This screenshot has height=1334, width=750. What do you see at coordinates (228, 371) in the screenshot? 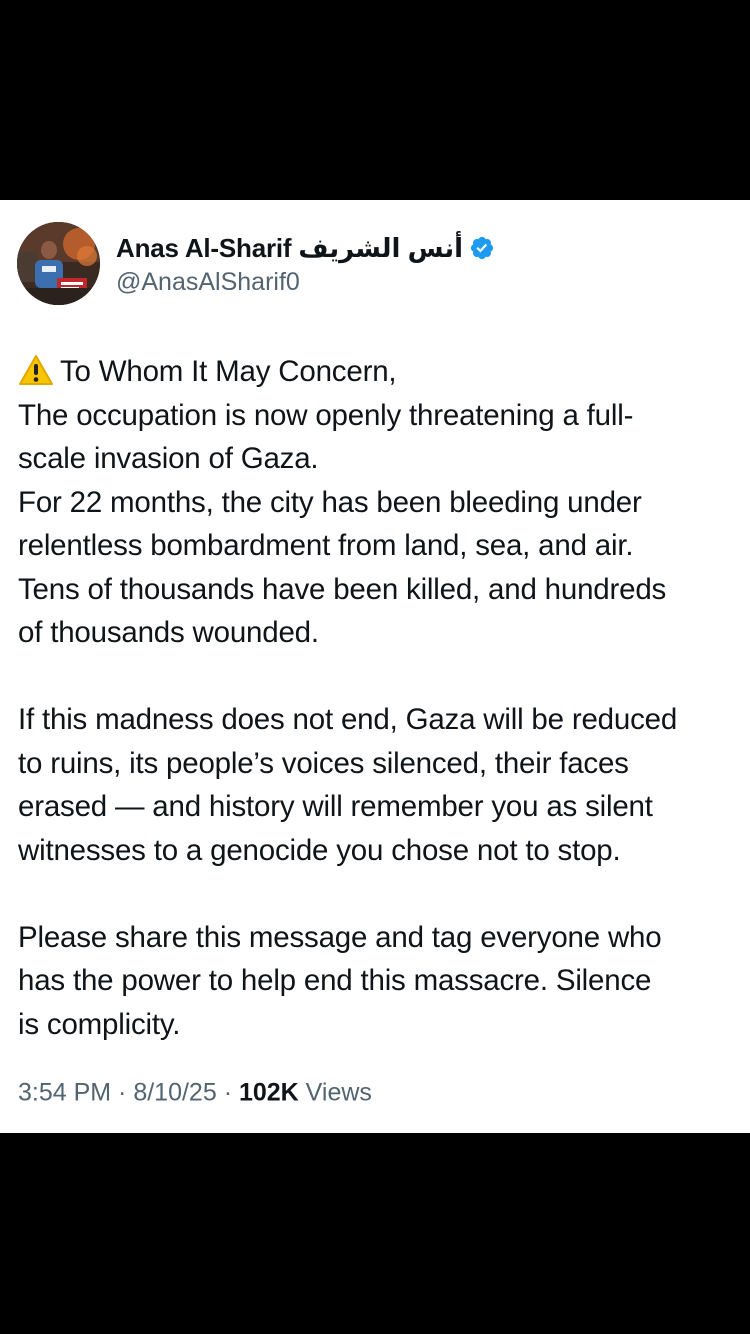
I see `tweet-line-text: To Whom It May Concern,` at bounding box center [228, 371].